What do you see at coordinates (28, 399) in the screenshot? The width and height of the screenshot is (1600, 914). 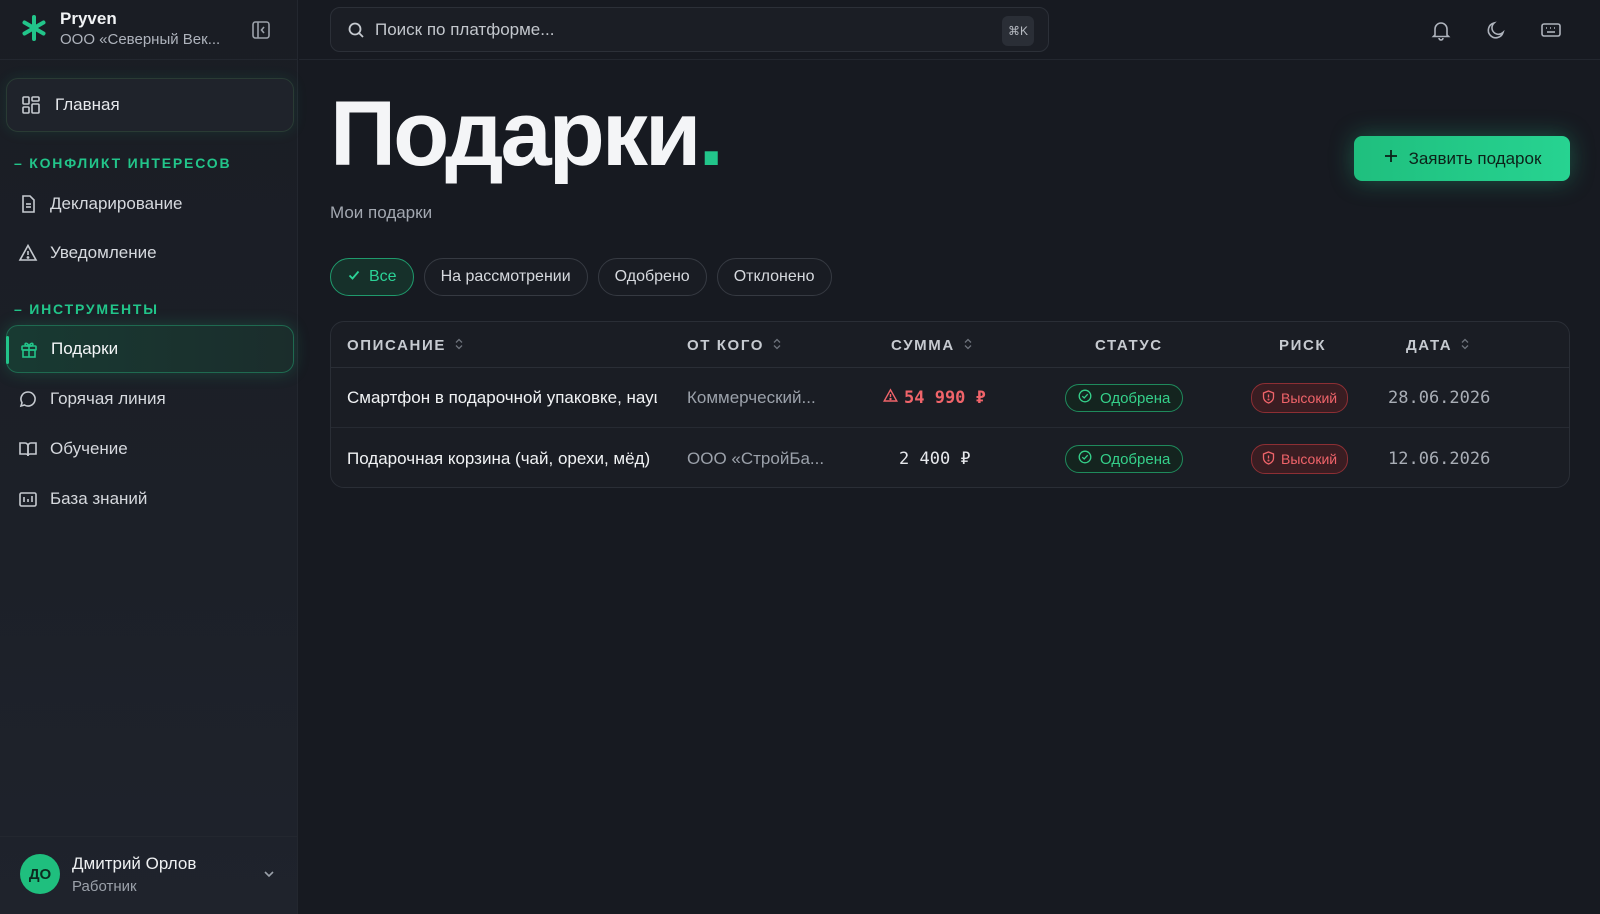 I see `chat-icon` at bounding box center [28, 399].